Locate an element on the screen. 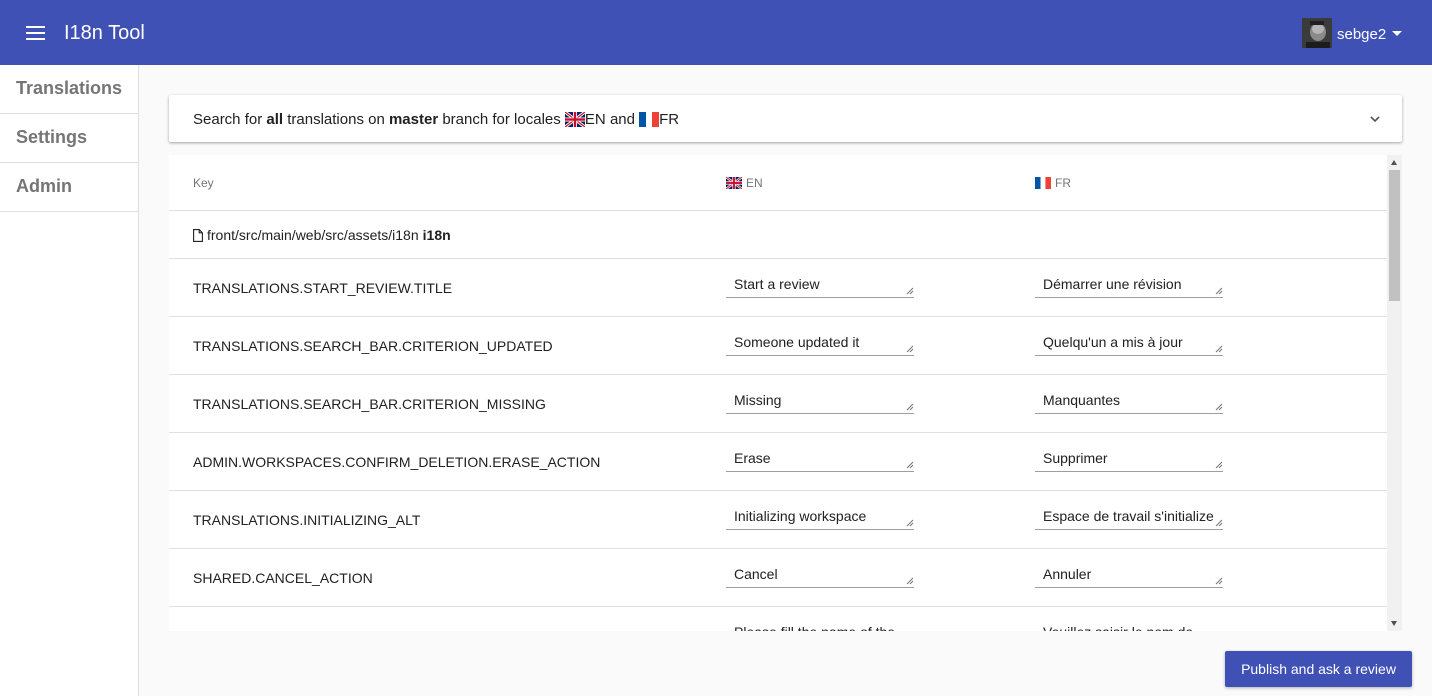 This screenshot has width=1432, height=696. caret-down-icon is located at coordinates (1397, 33).